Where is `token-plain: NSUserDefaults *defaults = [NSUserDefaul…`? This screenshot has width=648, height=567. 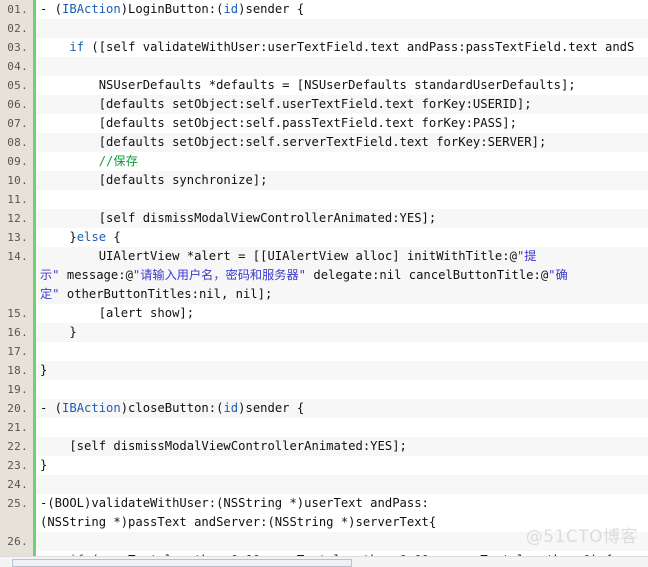
token-plain: NSUserDefaults *defaults = [NSUserDefaul… is located at coordinates (308, 85).